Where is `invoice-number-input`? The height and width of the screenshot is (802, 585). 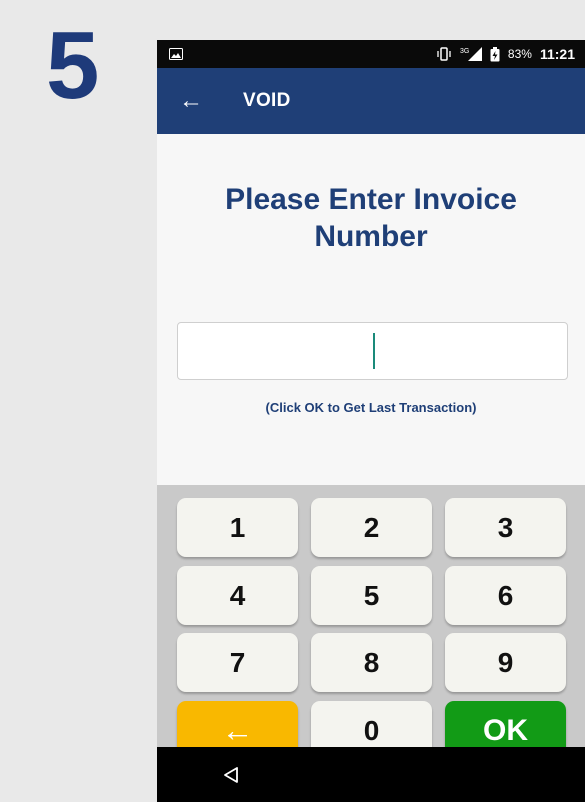 invoice-number-input is located at coordinates (372, 351).